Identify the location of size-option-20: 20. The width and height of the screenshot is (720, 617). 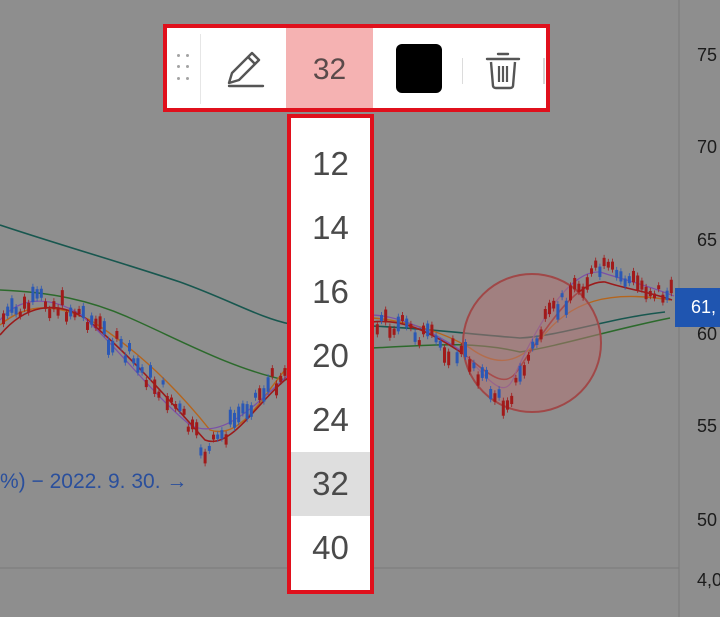
(330, 356).